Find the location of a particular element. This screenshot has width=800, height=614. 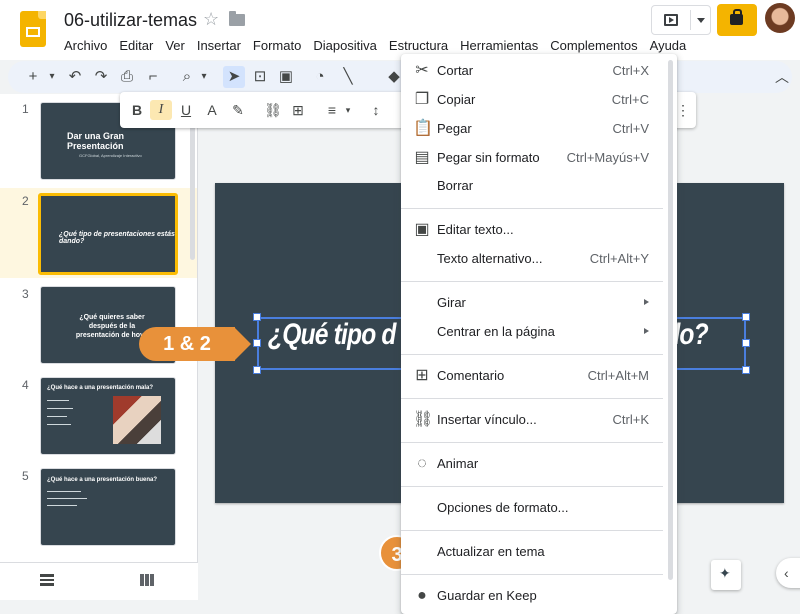

line-icon: ╲ is located at coordinates (348, 77).